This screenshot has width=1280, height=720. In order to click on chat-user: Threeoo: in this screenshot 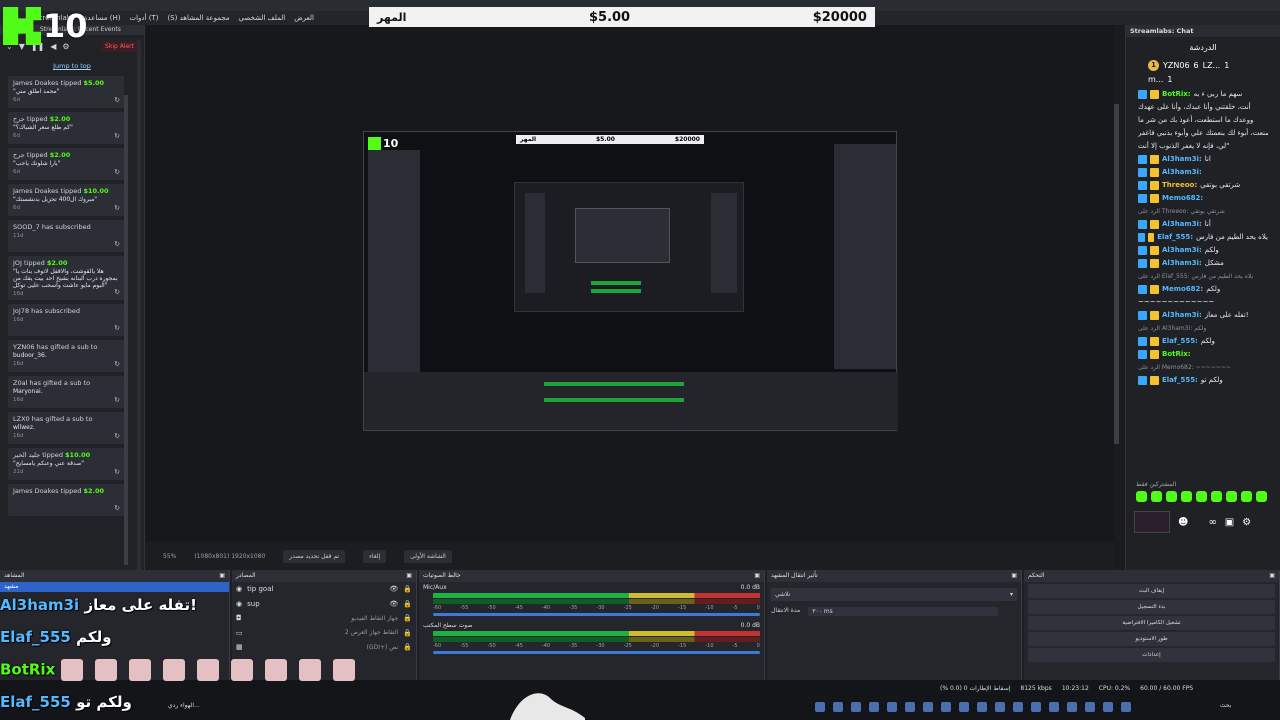, I will do `click(1179, 185)`.